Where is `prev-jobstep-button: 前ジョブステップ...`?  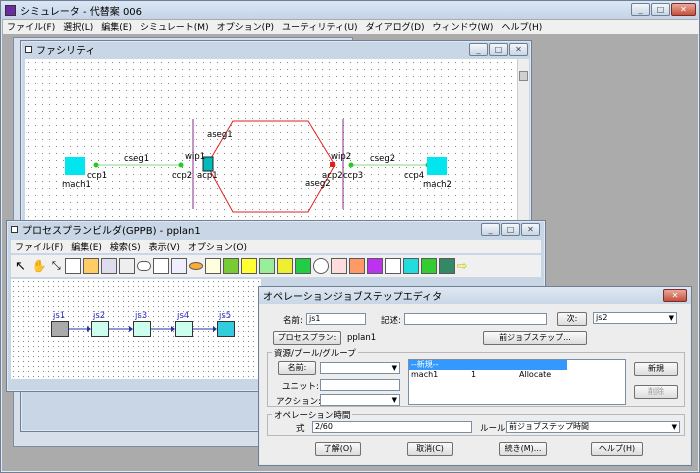 prev-jobstep-button: 前ジョブステップ... is located at coordinates (535, 338).